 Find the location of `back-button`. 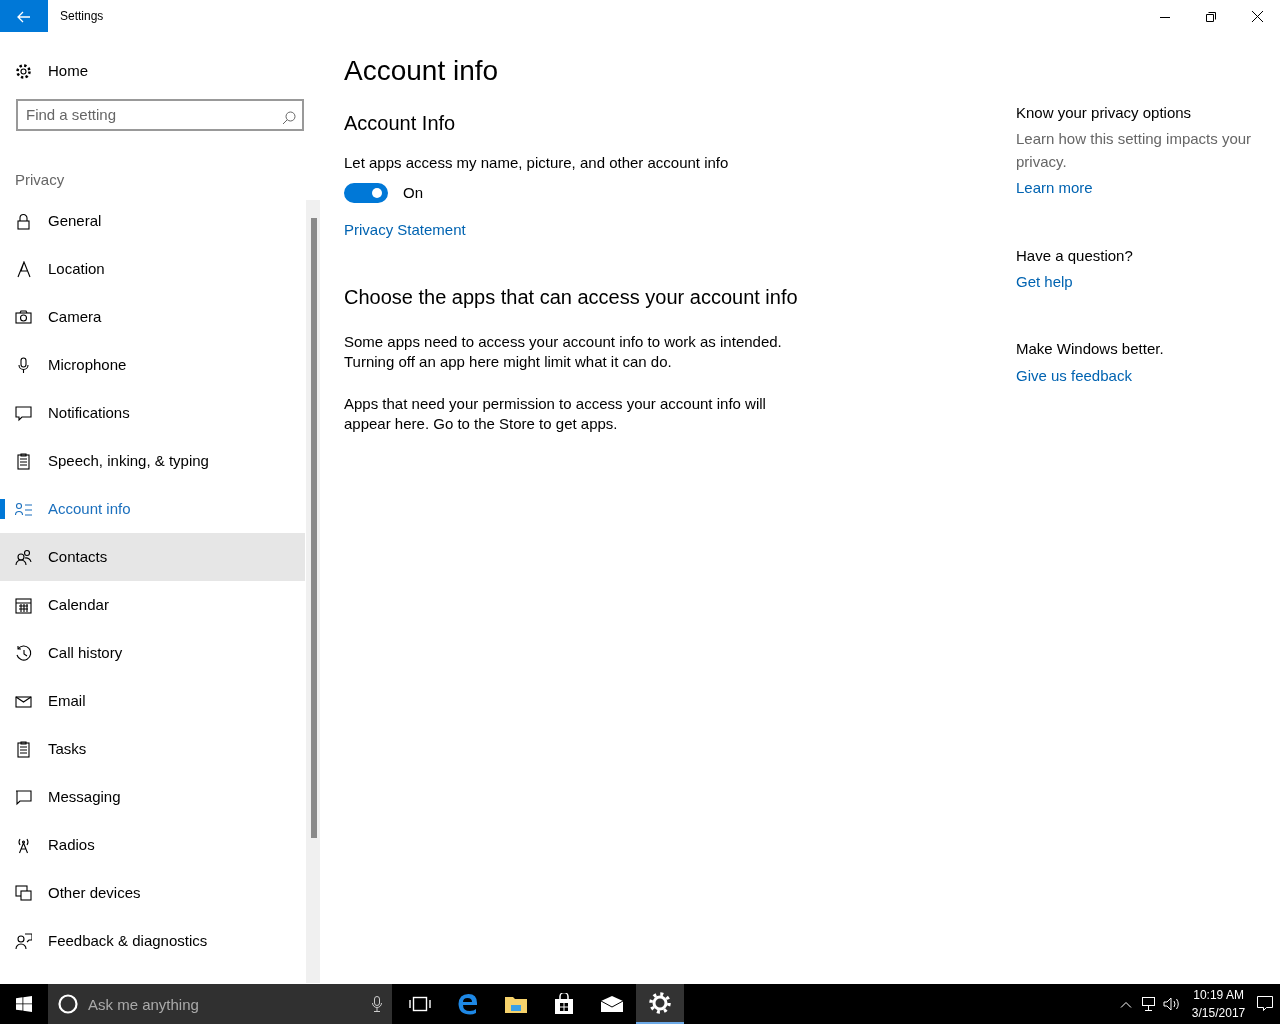

back-button is located at coordinates (24, 16).